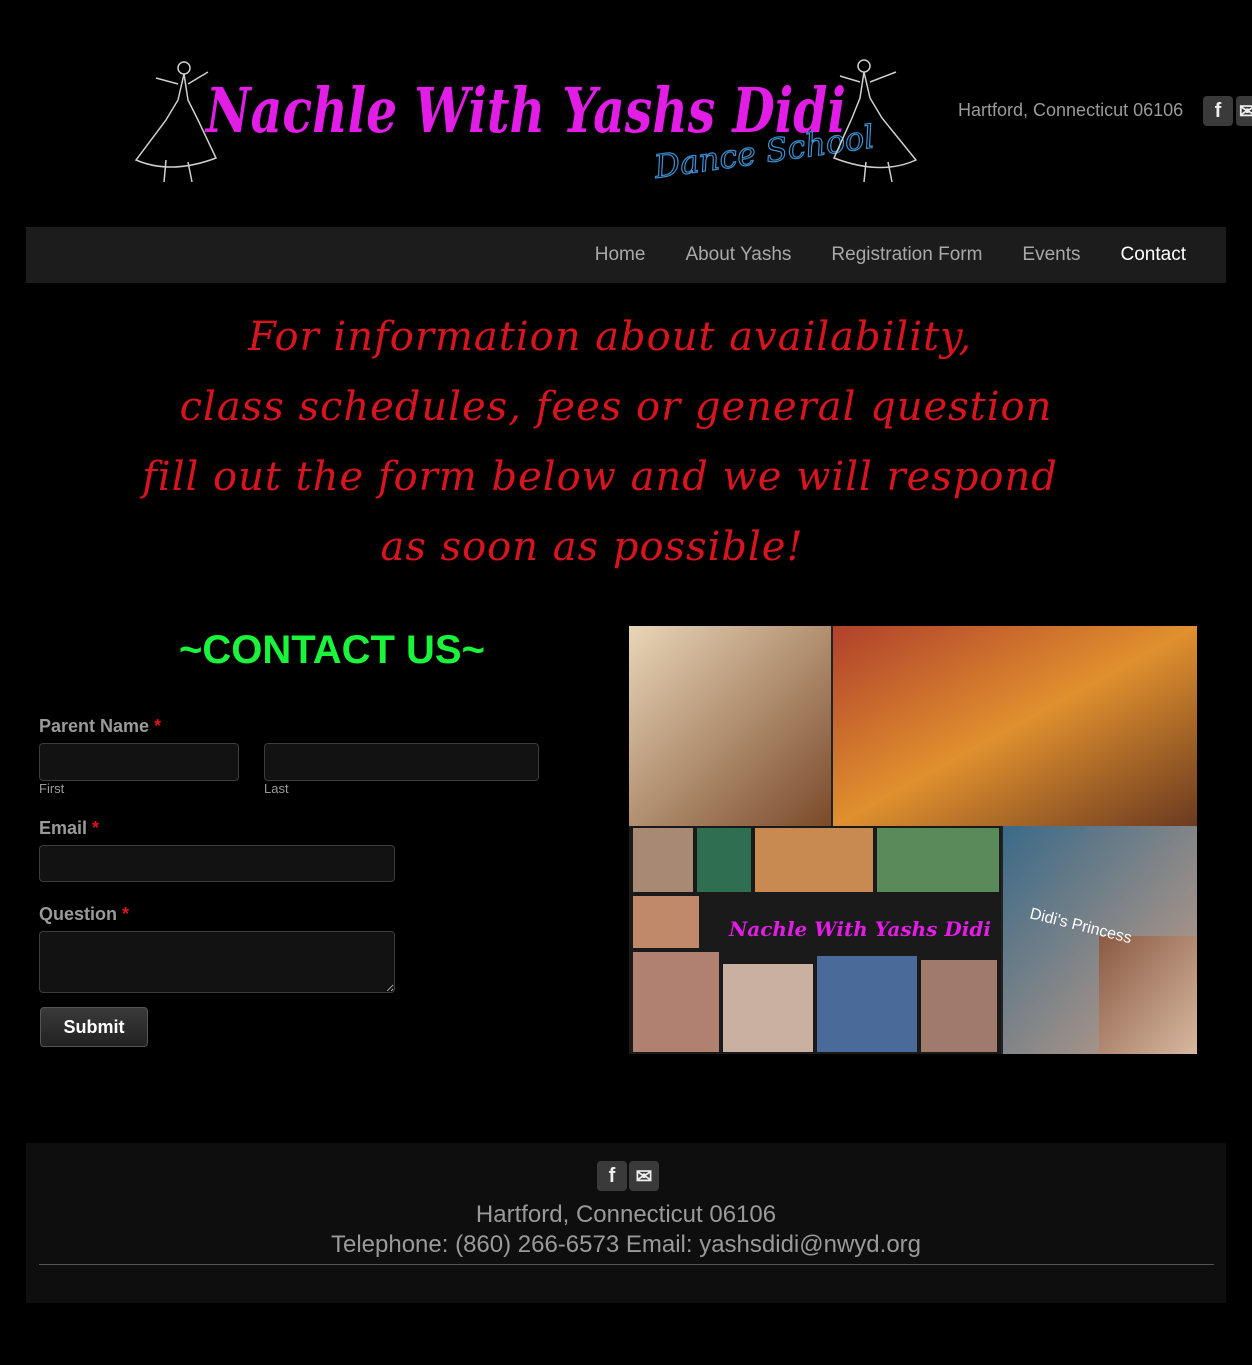  What do you see at coordinates (626, 1214) in the screenshot?
I see `footer-address: Hartford, Connecticut 06106` at bounding box center [626, 1214].